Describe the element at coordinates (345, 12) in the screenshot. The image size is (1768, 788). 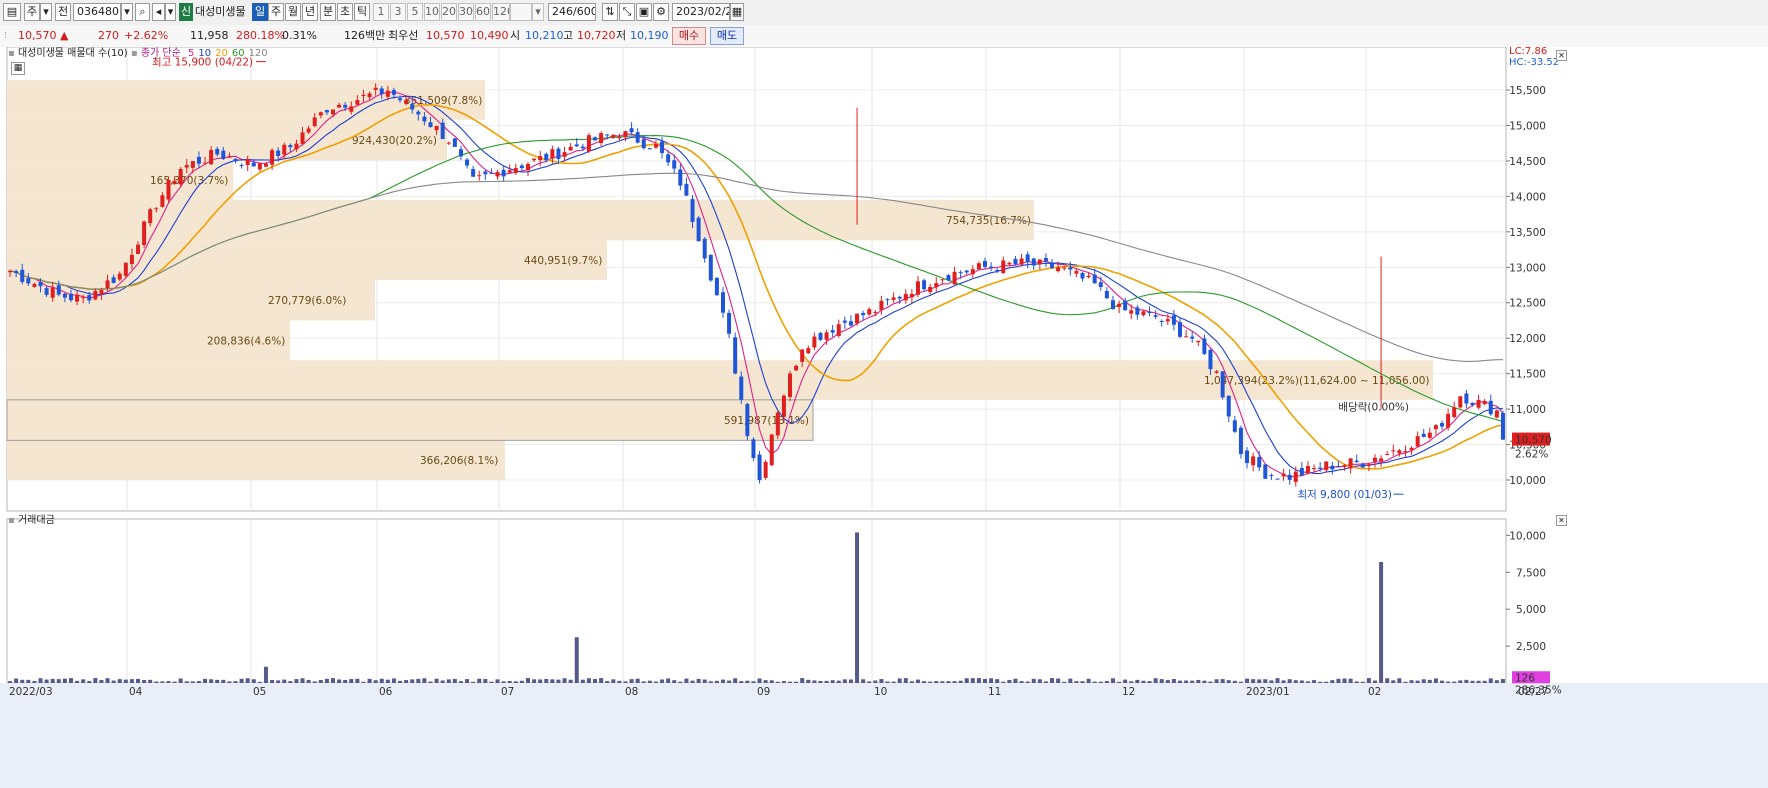
I see `period-tab-5: 초` at that location.